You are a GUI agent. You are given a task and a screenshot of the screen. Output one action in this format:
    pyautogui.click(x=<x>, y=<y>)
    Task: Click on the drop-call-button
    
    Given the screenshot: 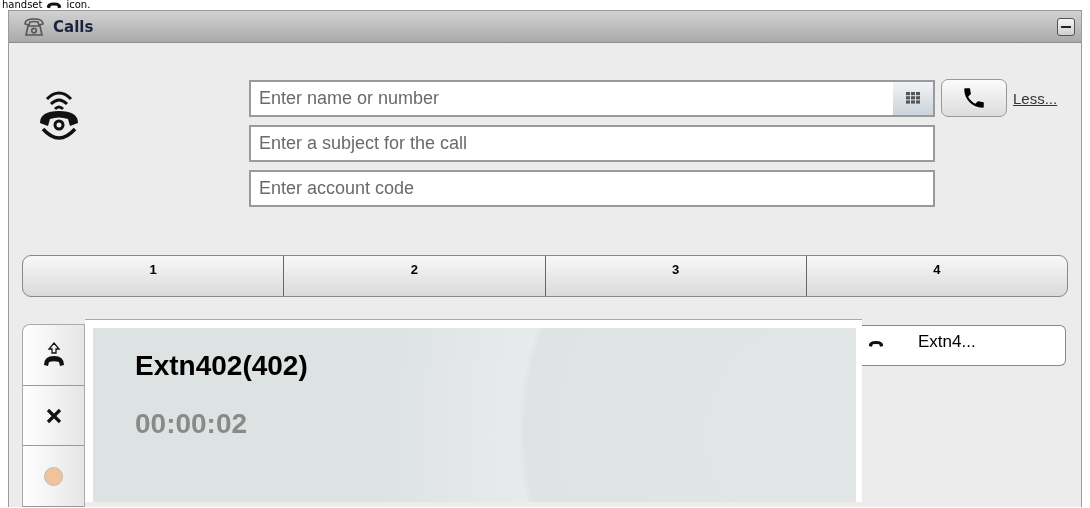 What is the action you would take?
    pyautogui.click(x=53, y=416)
    